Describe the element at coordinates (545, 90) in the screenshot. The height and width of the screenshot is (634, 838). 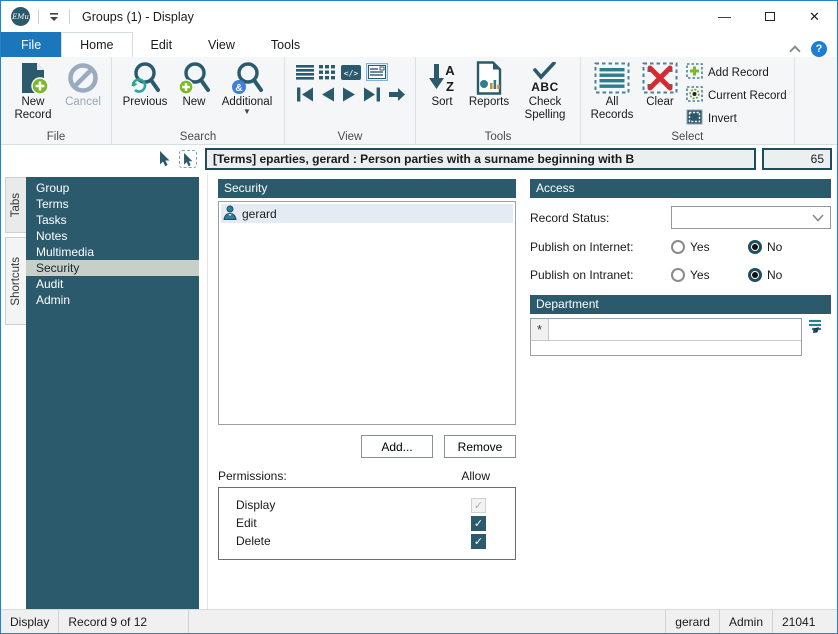
I see `check-spelling-button: ABC Check Spelling` at that location.